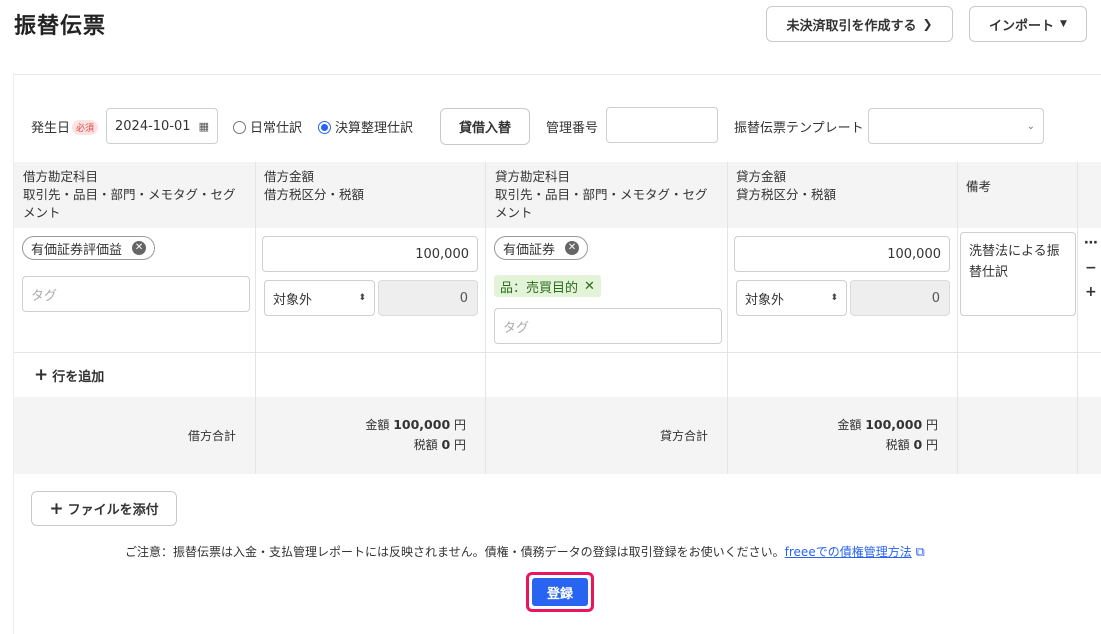  I want to click on credit-amount-input: 100,000, so click(842, 254).